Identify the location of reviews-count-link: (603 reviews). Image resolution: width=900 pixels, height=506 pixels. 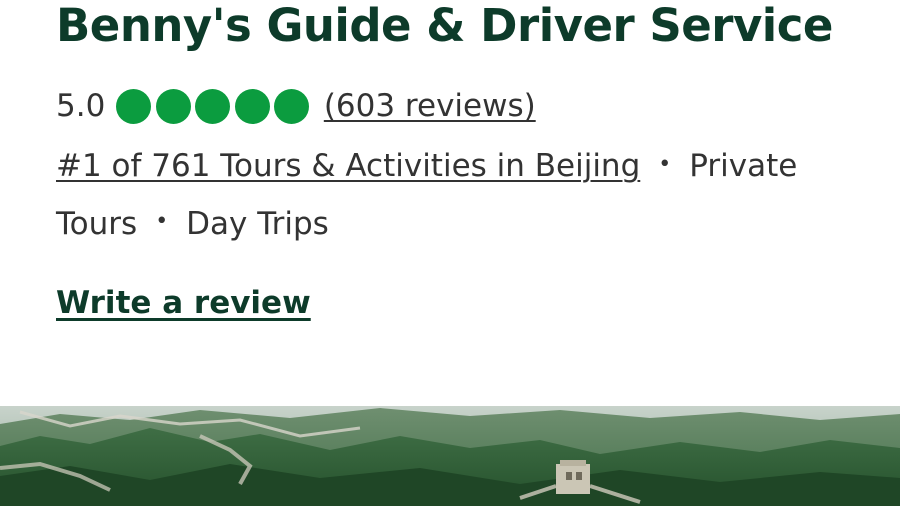
(430, 106).